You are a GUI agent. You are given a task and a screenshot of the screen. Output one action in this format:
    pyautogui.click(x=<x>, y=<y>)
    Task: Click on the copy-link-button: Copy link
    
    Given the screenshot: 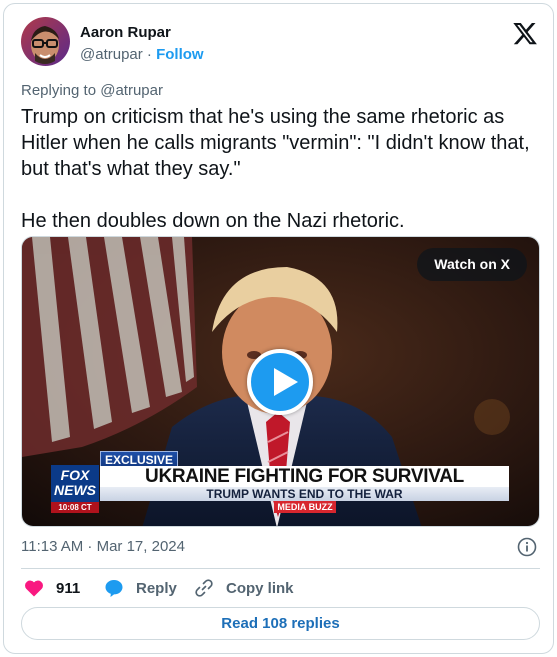 What is the action you would take?
    pyautogui.click(x=244, y=588)
    